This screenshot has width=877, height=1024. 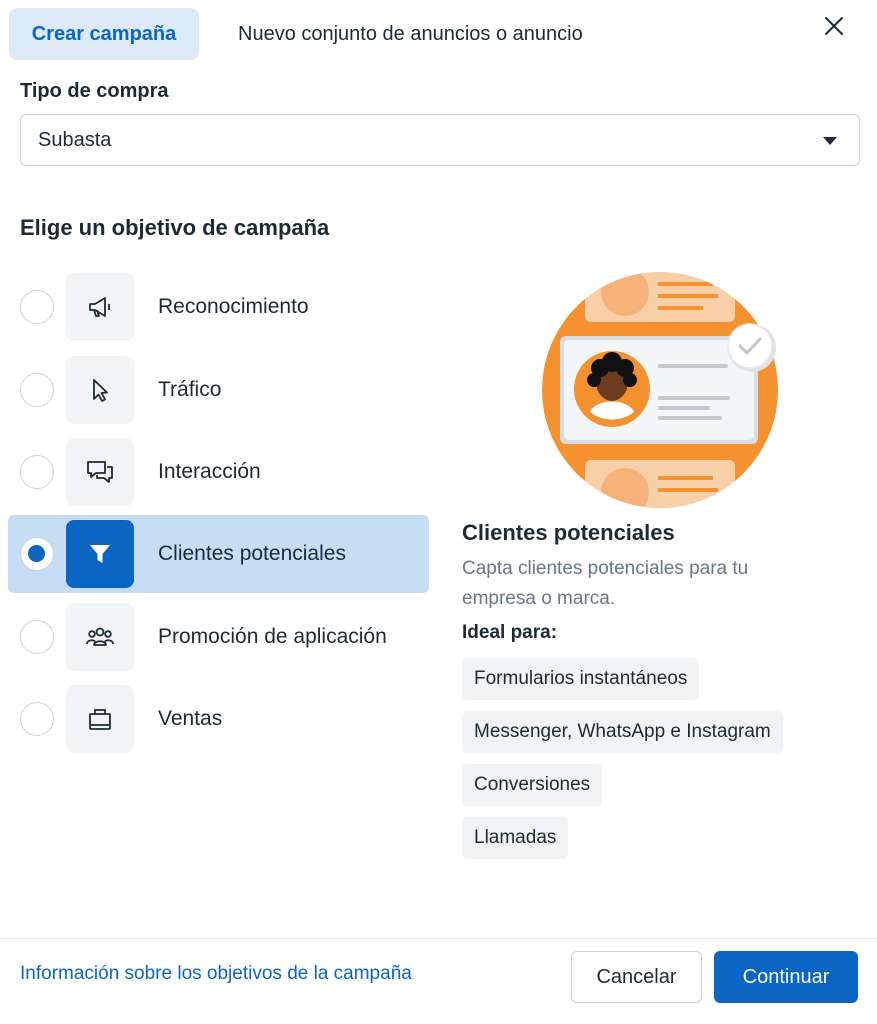 What do you see at coordinates (786, 977) in the screenshot?
I see `continue-button: Continuar` at bounding box center [786, 977].